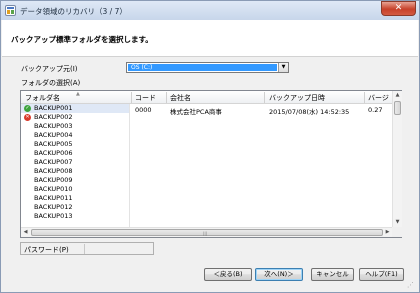 The image size is (420, 293). Describe the element at coordinates (228, 274) in the screenshot. I see `back-button: ＜戻る(B)` at that location.